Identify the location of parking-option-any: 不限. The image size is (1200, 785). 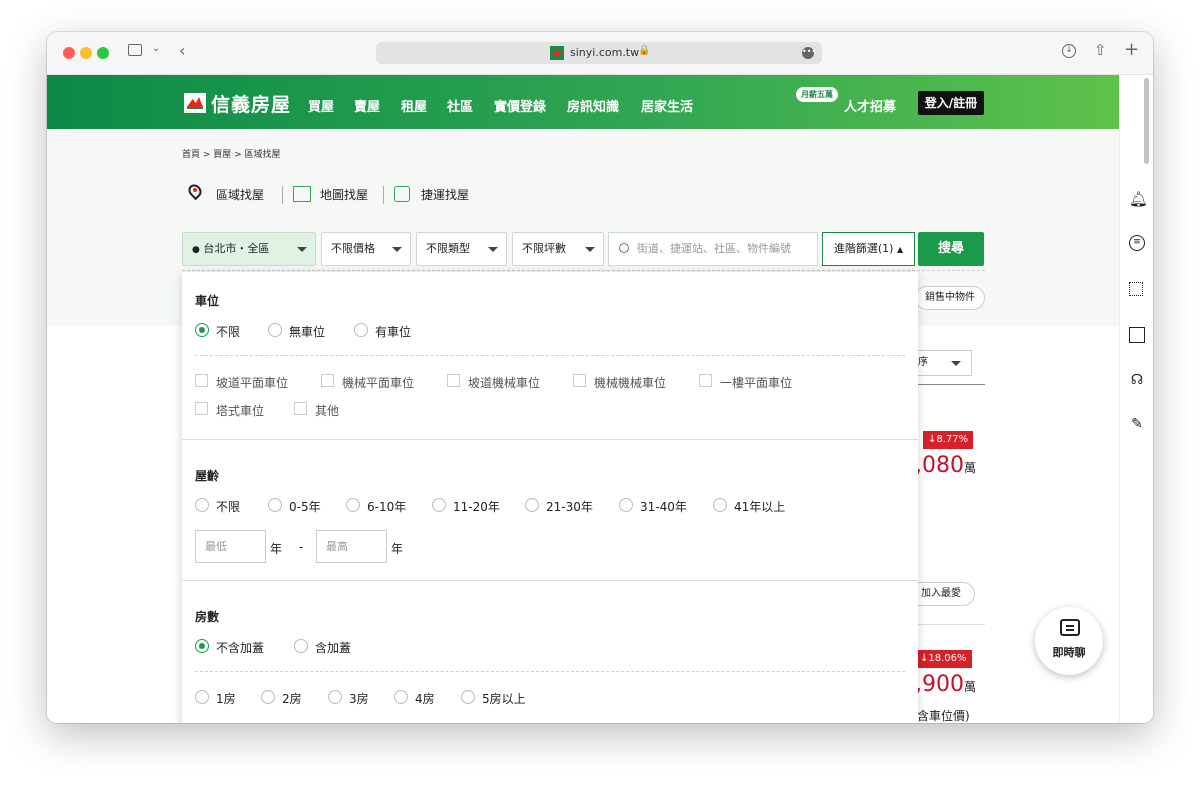
(217, 331).